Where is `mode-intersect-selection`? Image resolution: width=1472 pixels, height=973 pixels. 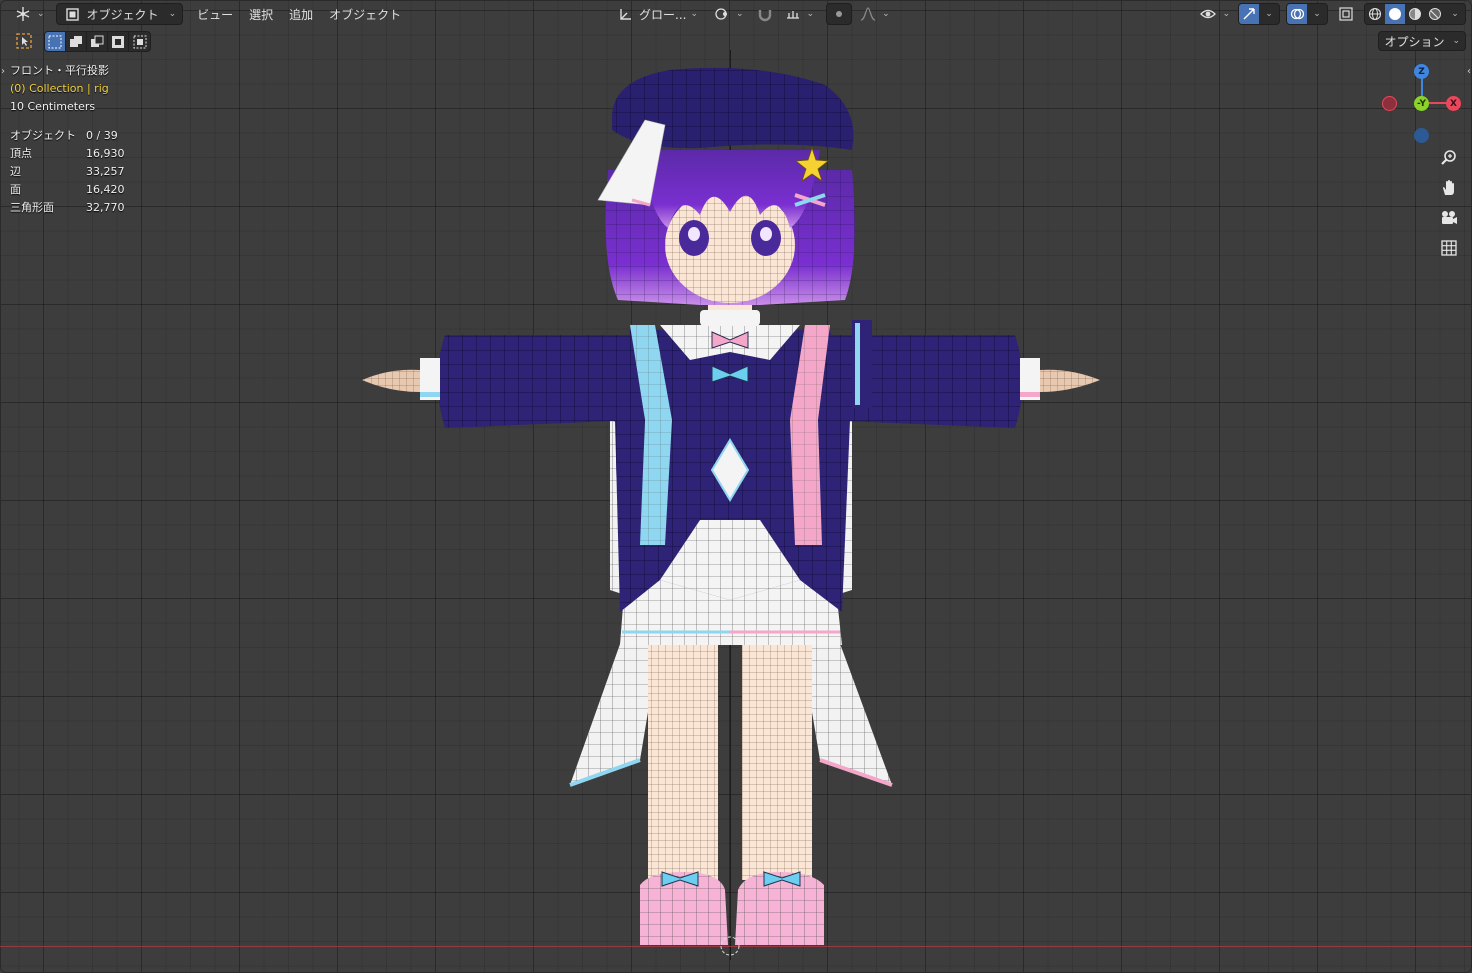
mode-intersect-selection is located at coordinates (139, 41).